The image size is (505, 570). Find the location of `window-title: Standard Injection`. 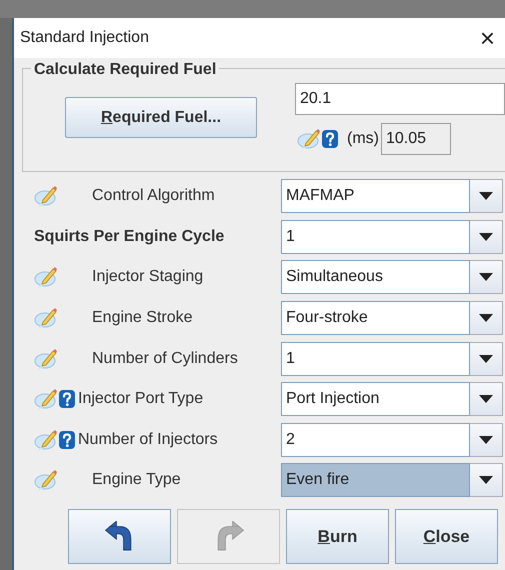

window-title: Standard Injection is located at coordinates (84, 38).